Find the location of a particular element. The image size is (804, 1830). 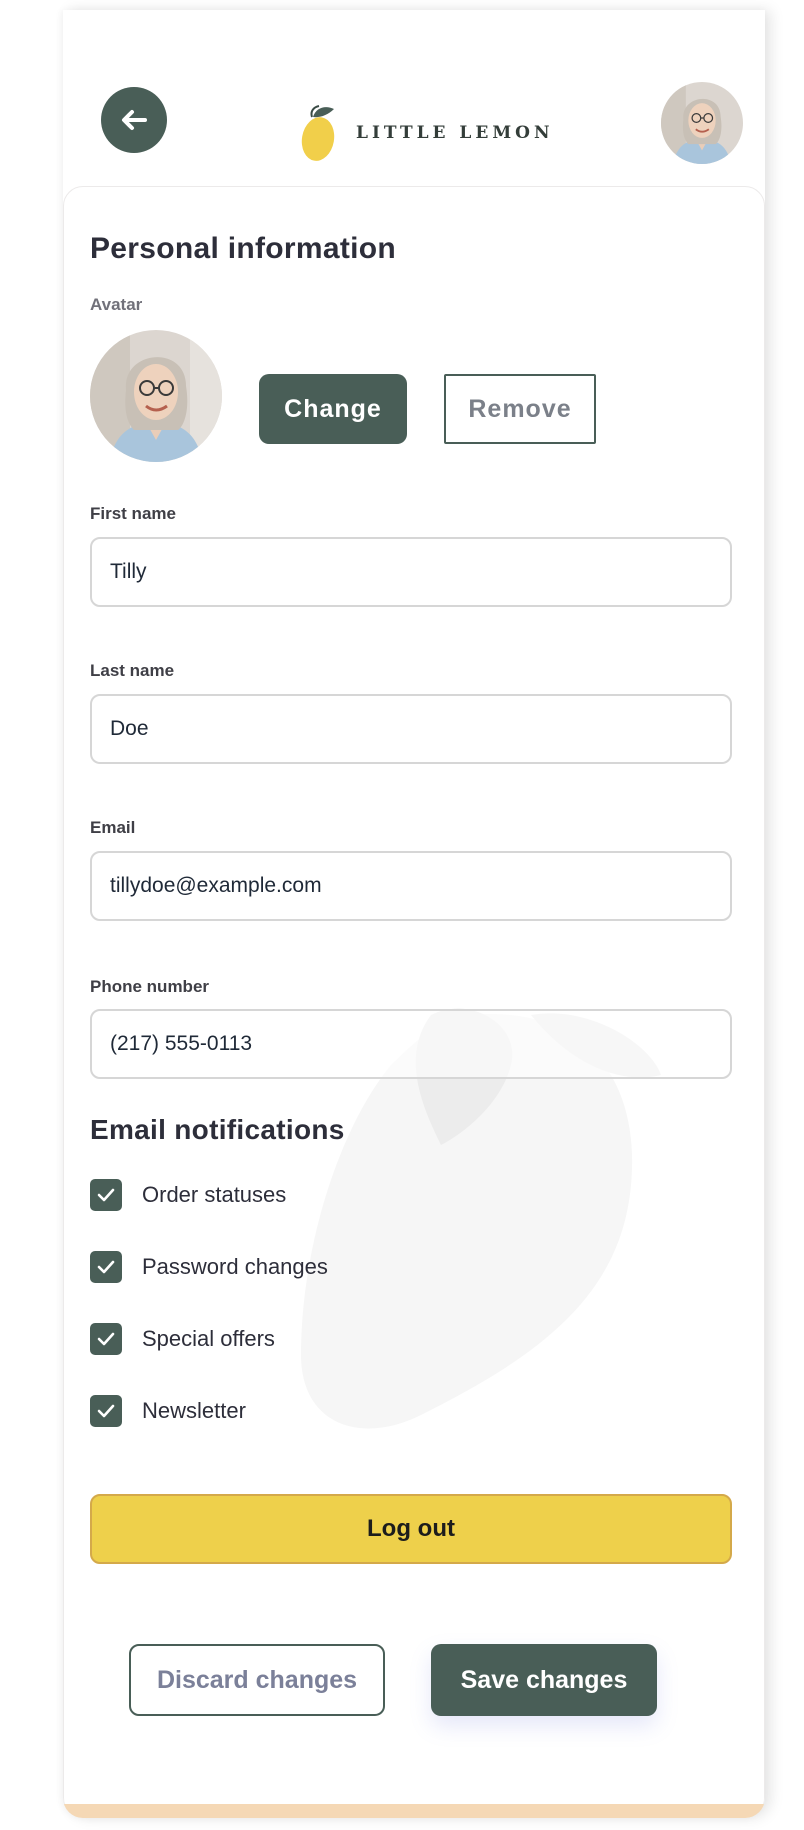

bottom-accent is located at coordinates (414, 1811).